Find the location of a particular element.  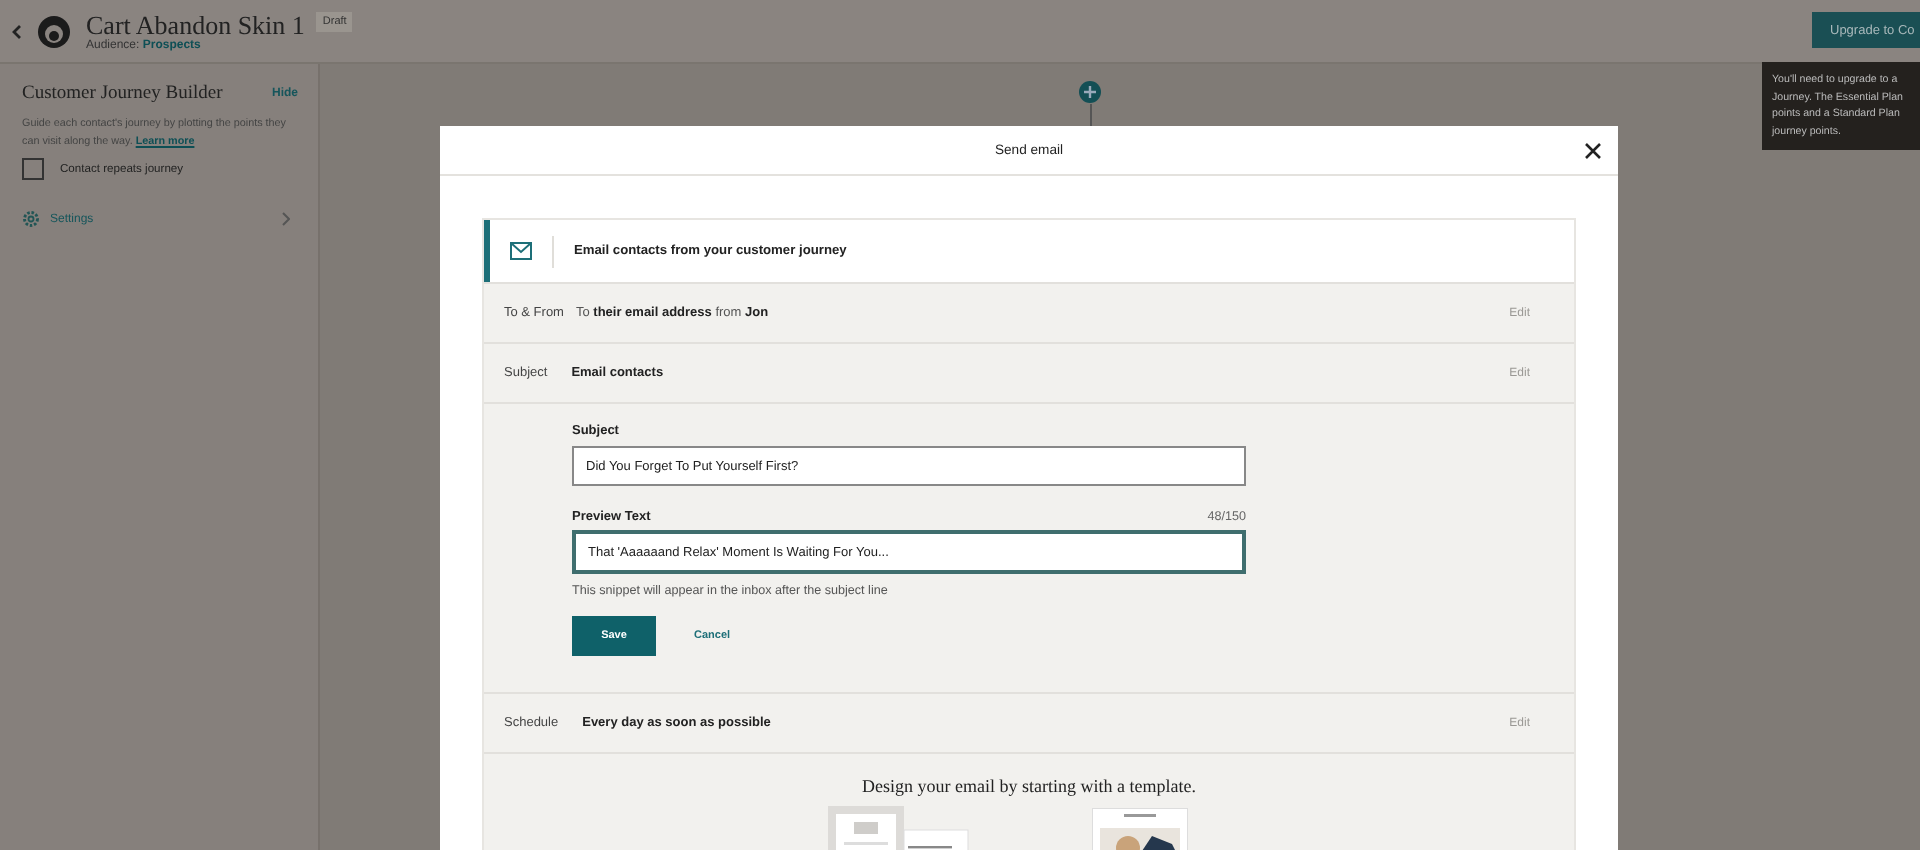

envelope-icon is located at coordinates (521, 251).